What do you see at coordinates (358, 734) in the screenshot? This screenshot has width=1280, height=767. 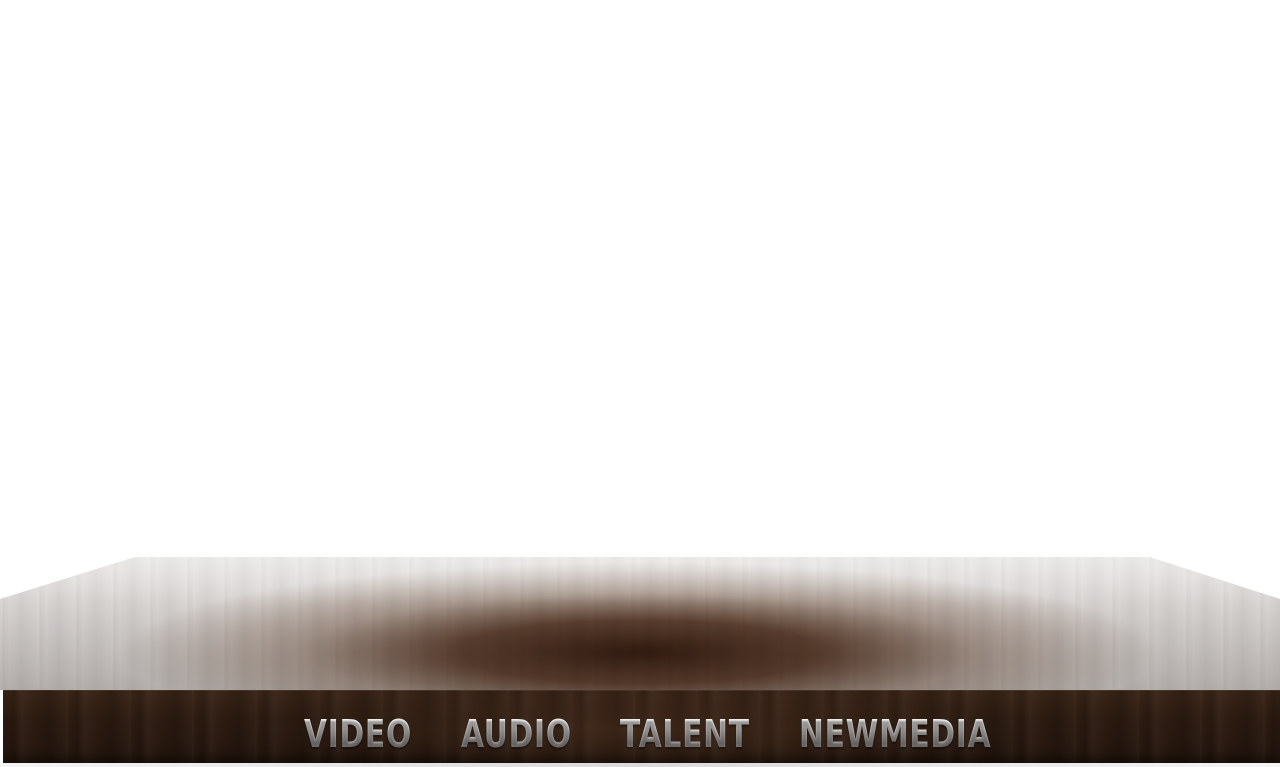 I see `nav-item-video: VIDEO` at bounding box center [358, 734].